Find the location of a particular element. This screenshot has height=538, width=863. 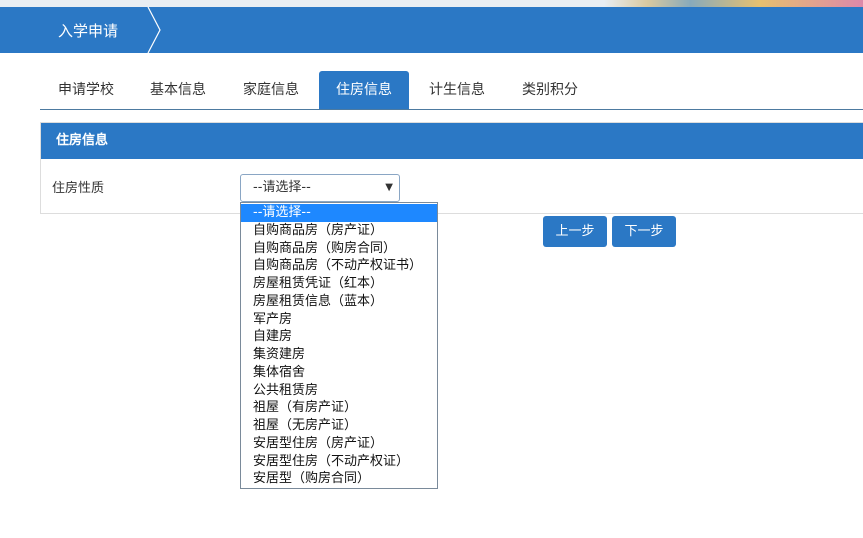

dropdown-option: 集资建房 is located at coordinates (339, 355).